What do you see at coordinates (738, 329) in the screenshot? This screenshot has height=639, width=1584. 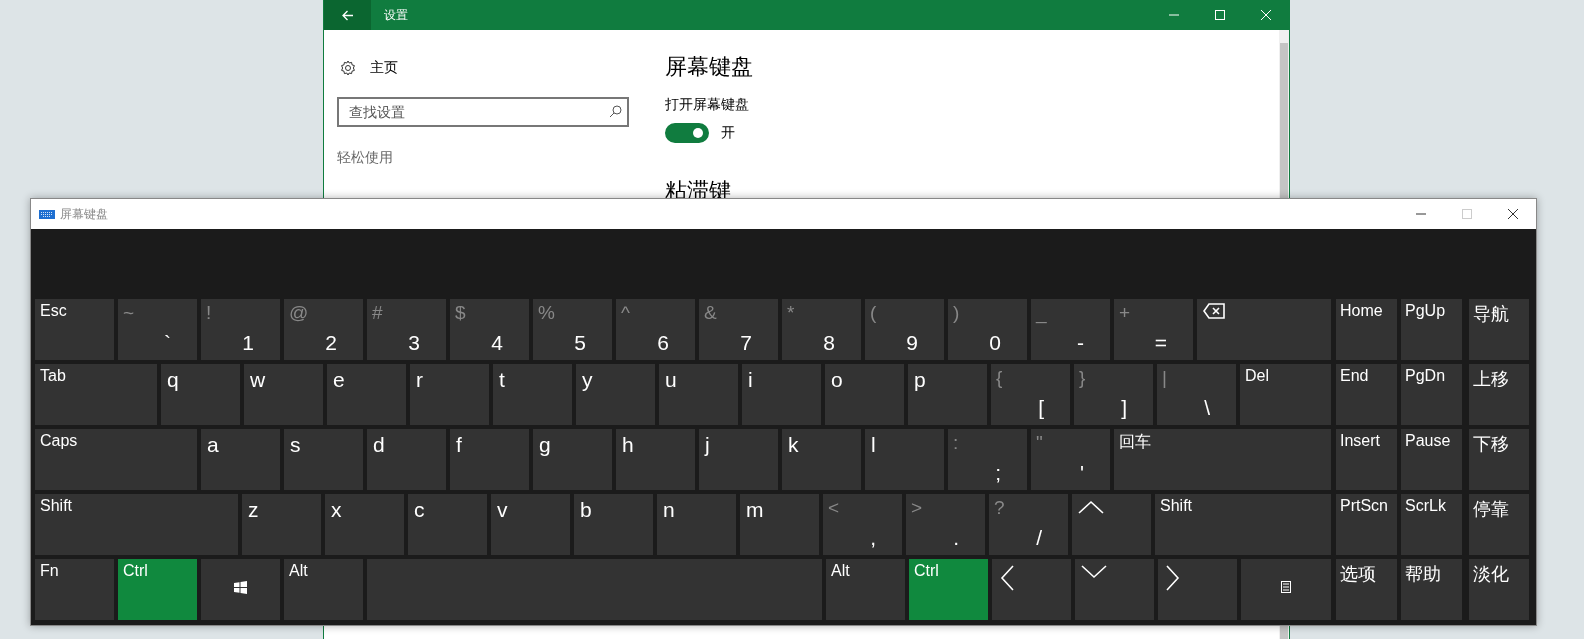 I see `keyboard-key: & 7` at bounding box center [738, 329].